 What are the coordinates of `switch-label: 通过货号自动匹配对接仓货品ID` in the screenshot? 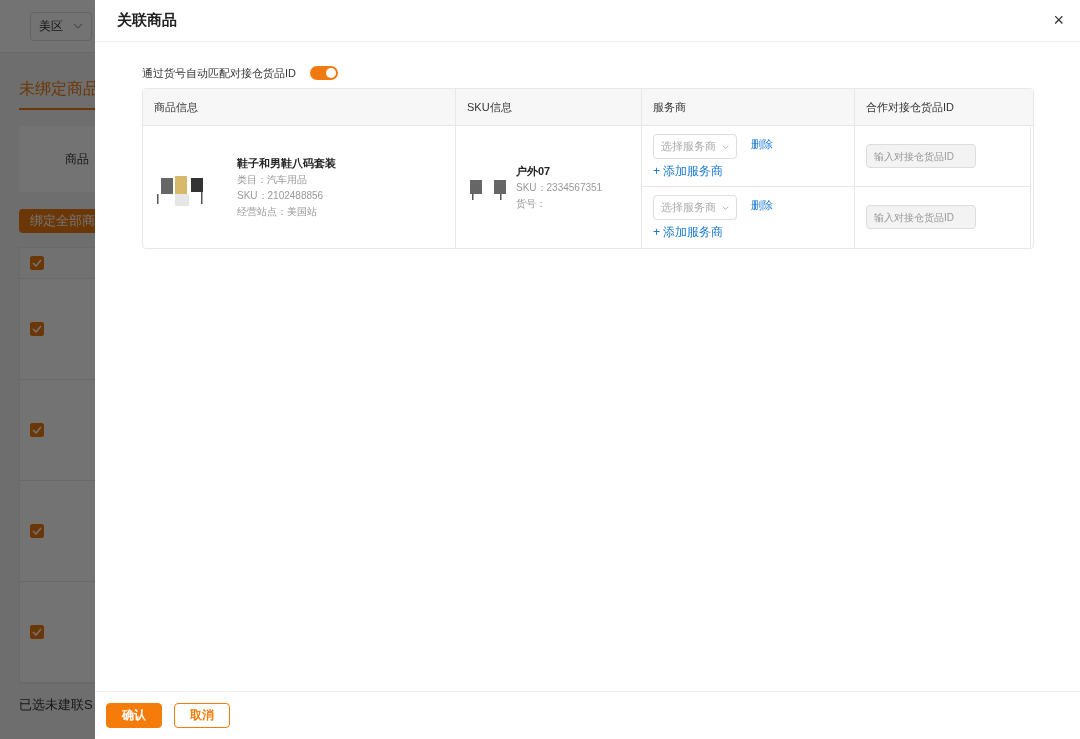 It's located at (219, 73).